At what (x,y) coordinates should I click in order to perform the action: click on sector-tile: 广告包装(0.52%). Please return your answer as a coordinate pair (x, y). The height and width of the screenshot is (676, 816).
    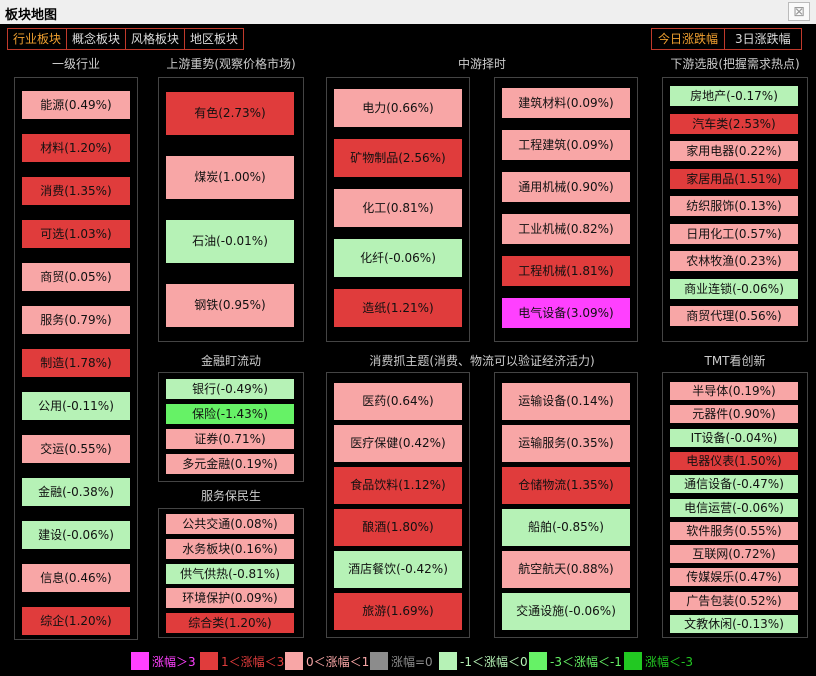
    Looking at the image, I should click on (734, 601).